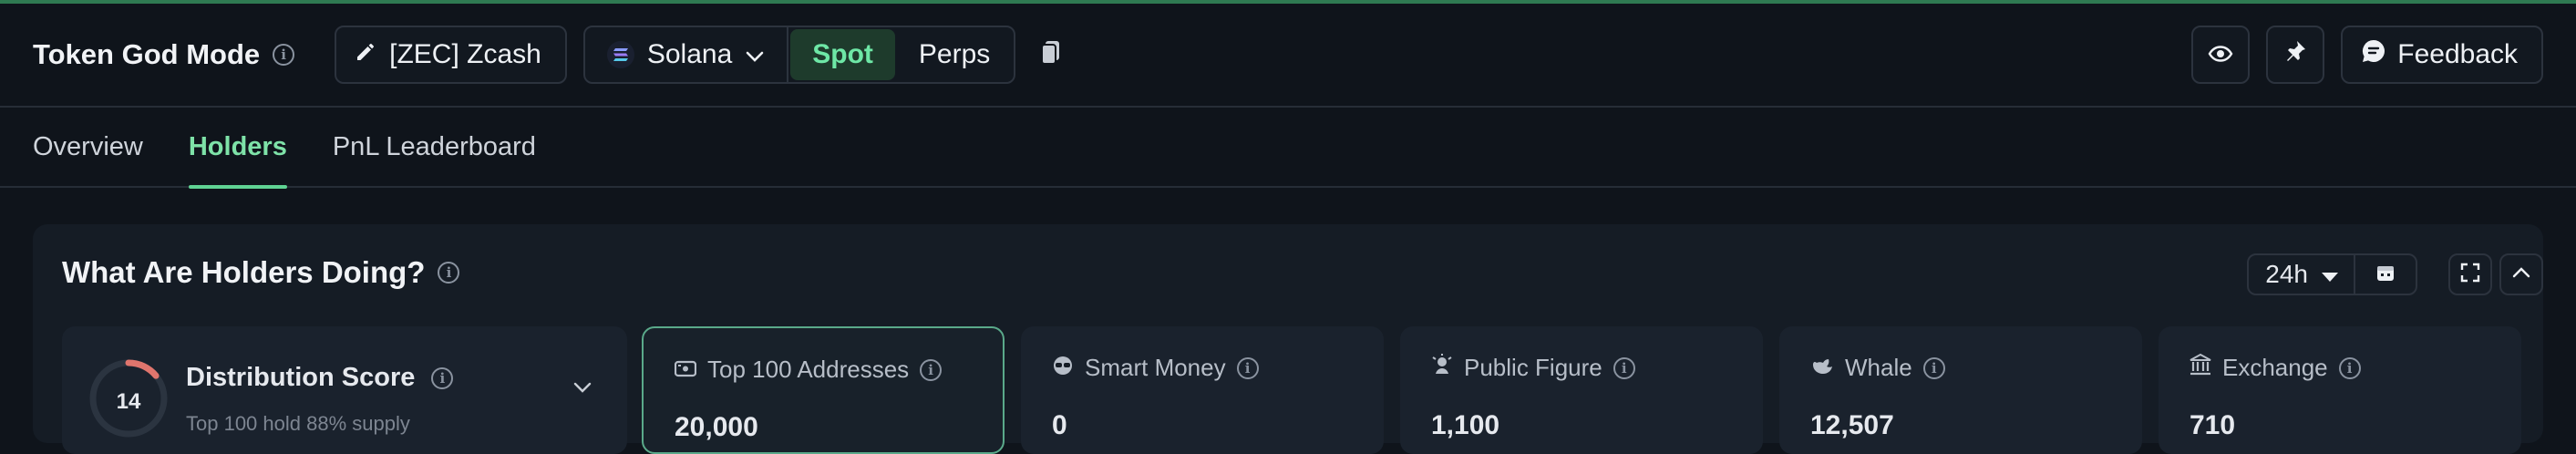  I want to click on feedback-button: Feedback, so click(2442, 55).